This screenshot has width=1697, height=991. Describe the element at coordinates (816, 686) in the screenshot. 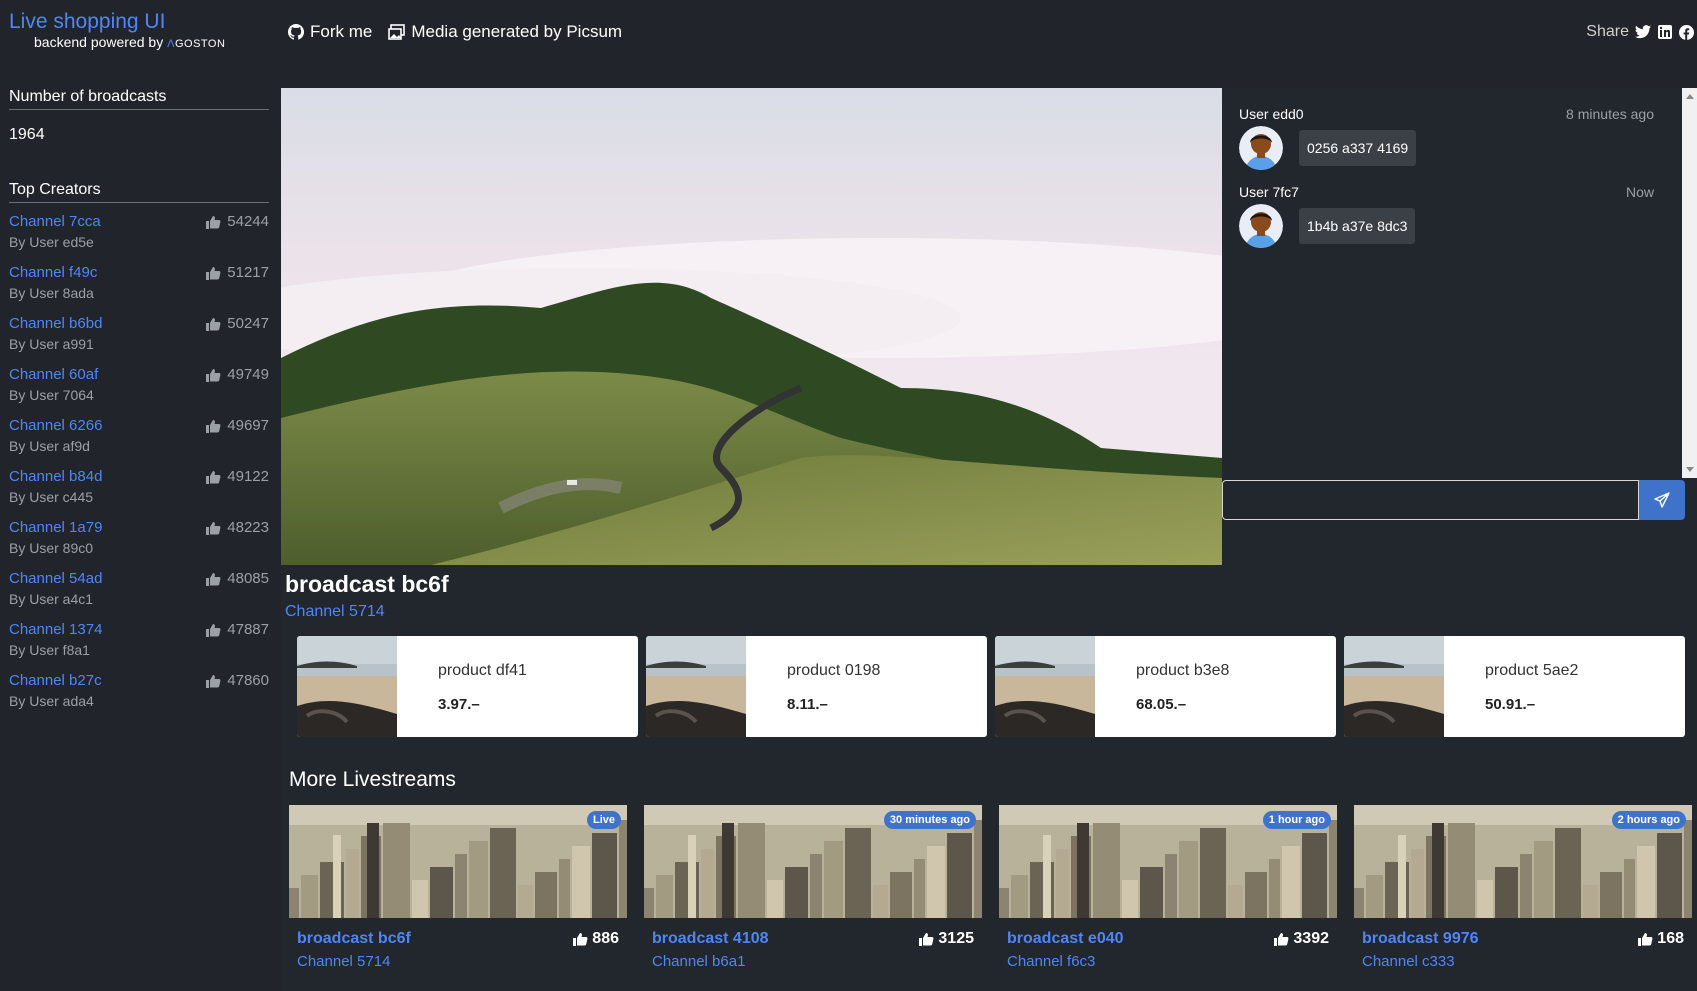

I see `product-card: product 0198 8.11.–` at that location.